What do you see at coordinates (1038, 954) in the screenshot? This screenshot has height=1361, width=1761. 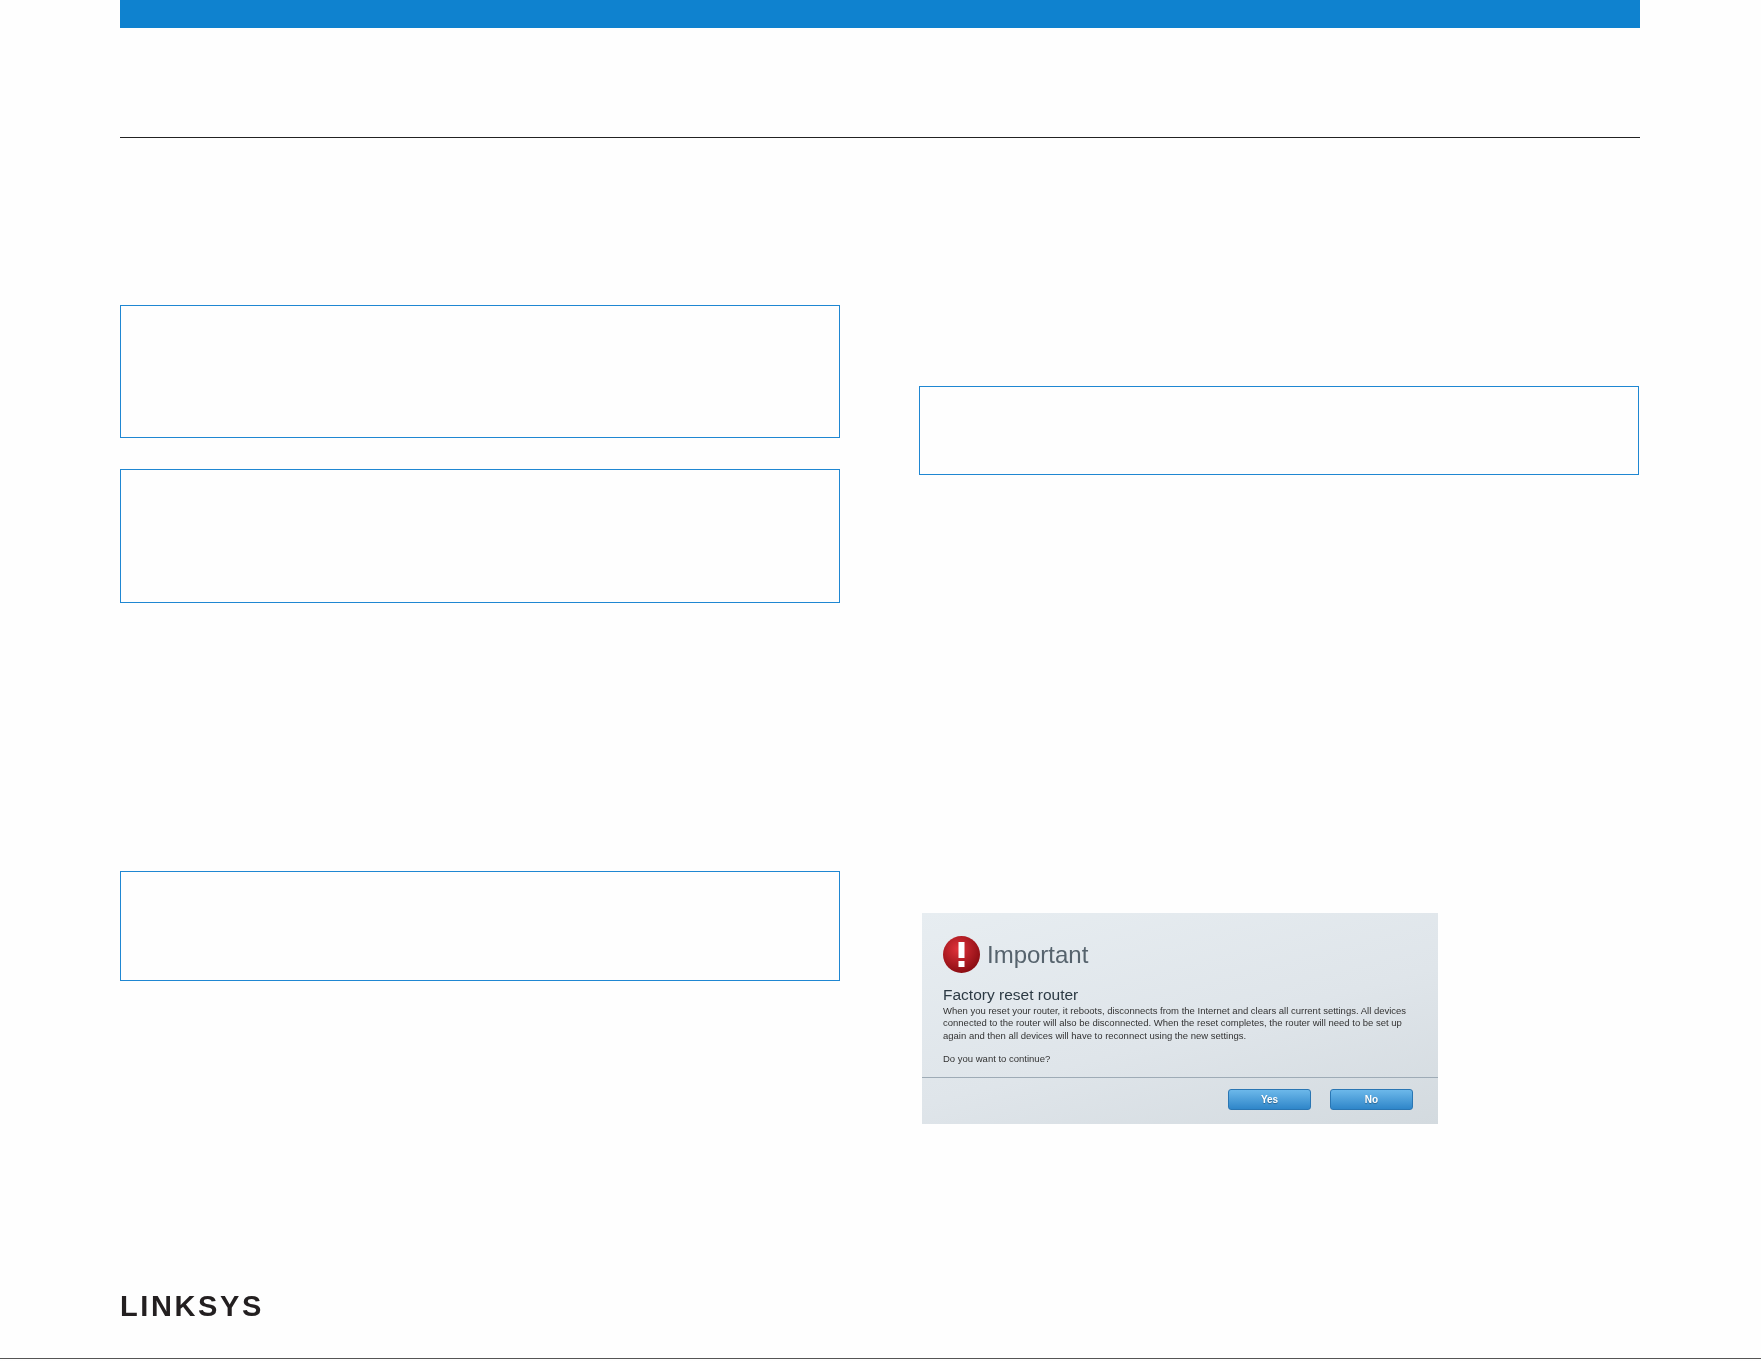 I see `dialog-title: Important` at bounding box center [1038, 954].